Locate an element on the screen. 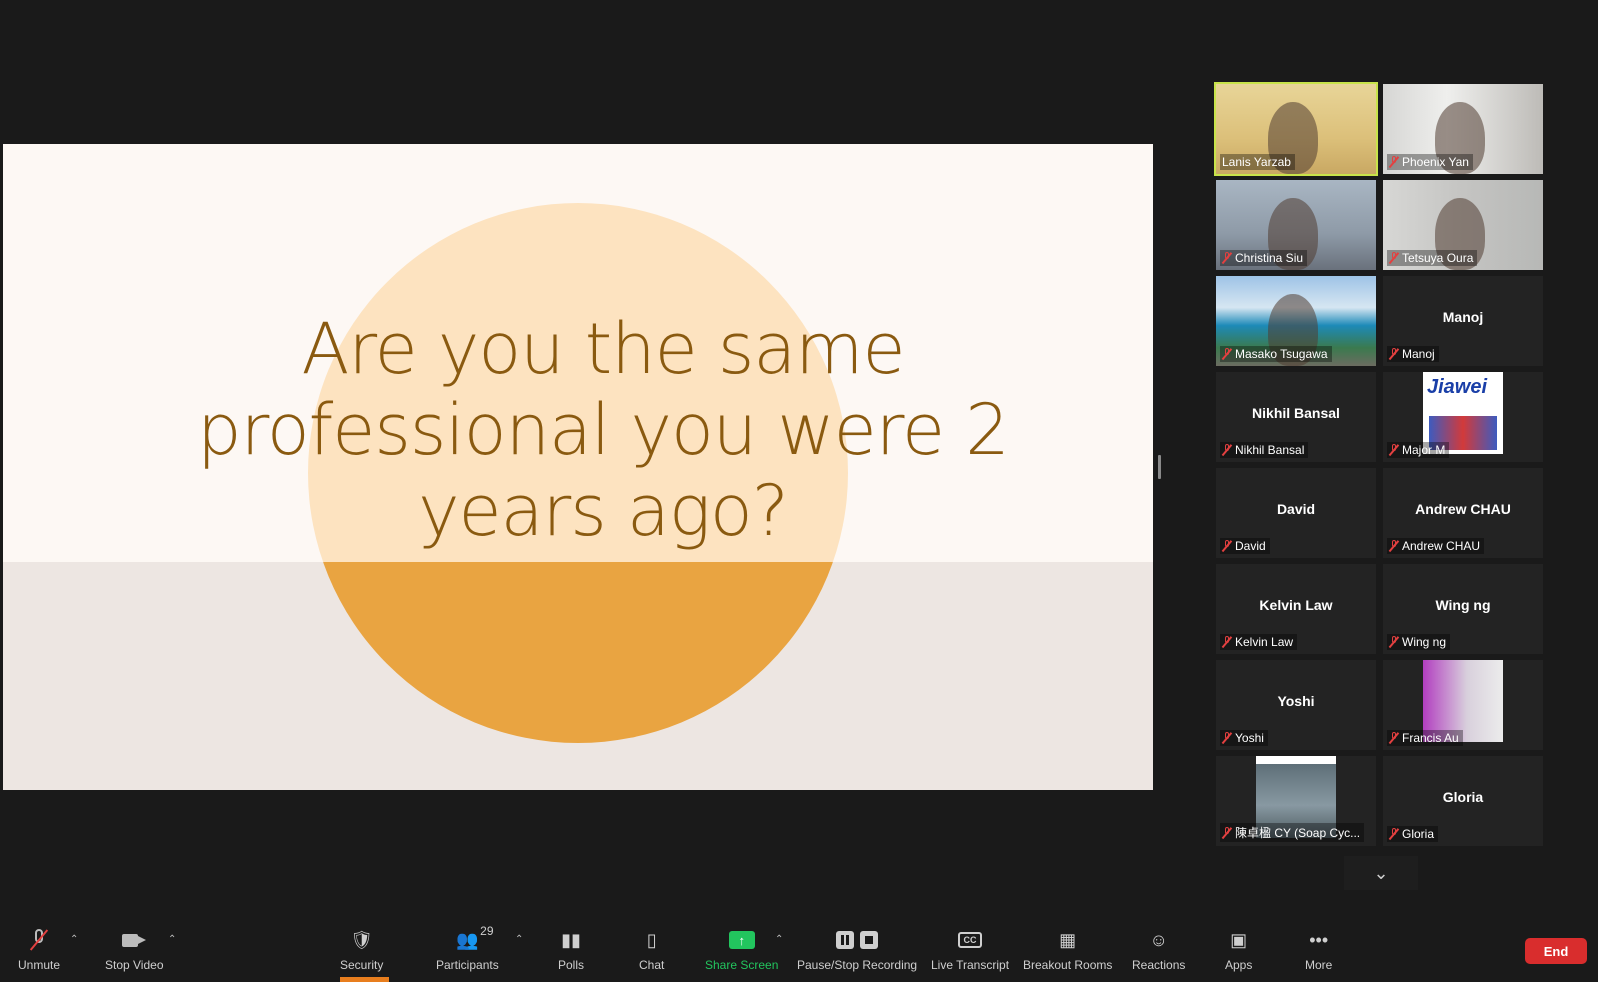 The width and height of the screenshot is (1598, 982). participant-tile: Phoenix Yan is located at coordinates (1463, 129).